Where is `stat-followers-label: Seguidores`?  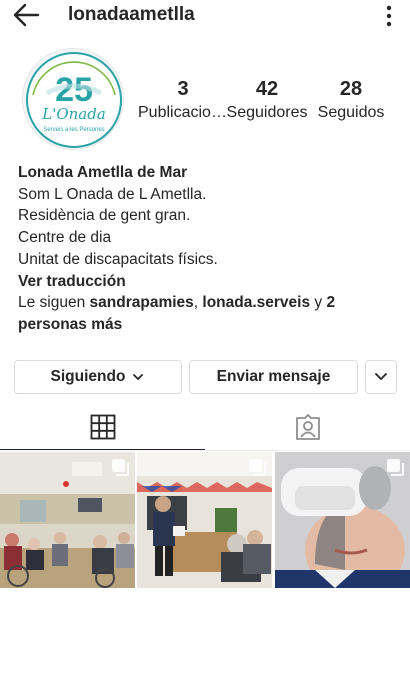 stat-followers-label: Seguidores is located at coordinates (267, 112).